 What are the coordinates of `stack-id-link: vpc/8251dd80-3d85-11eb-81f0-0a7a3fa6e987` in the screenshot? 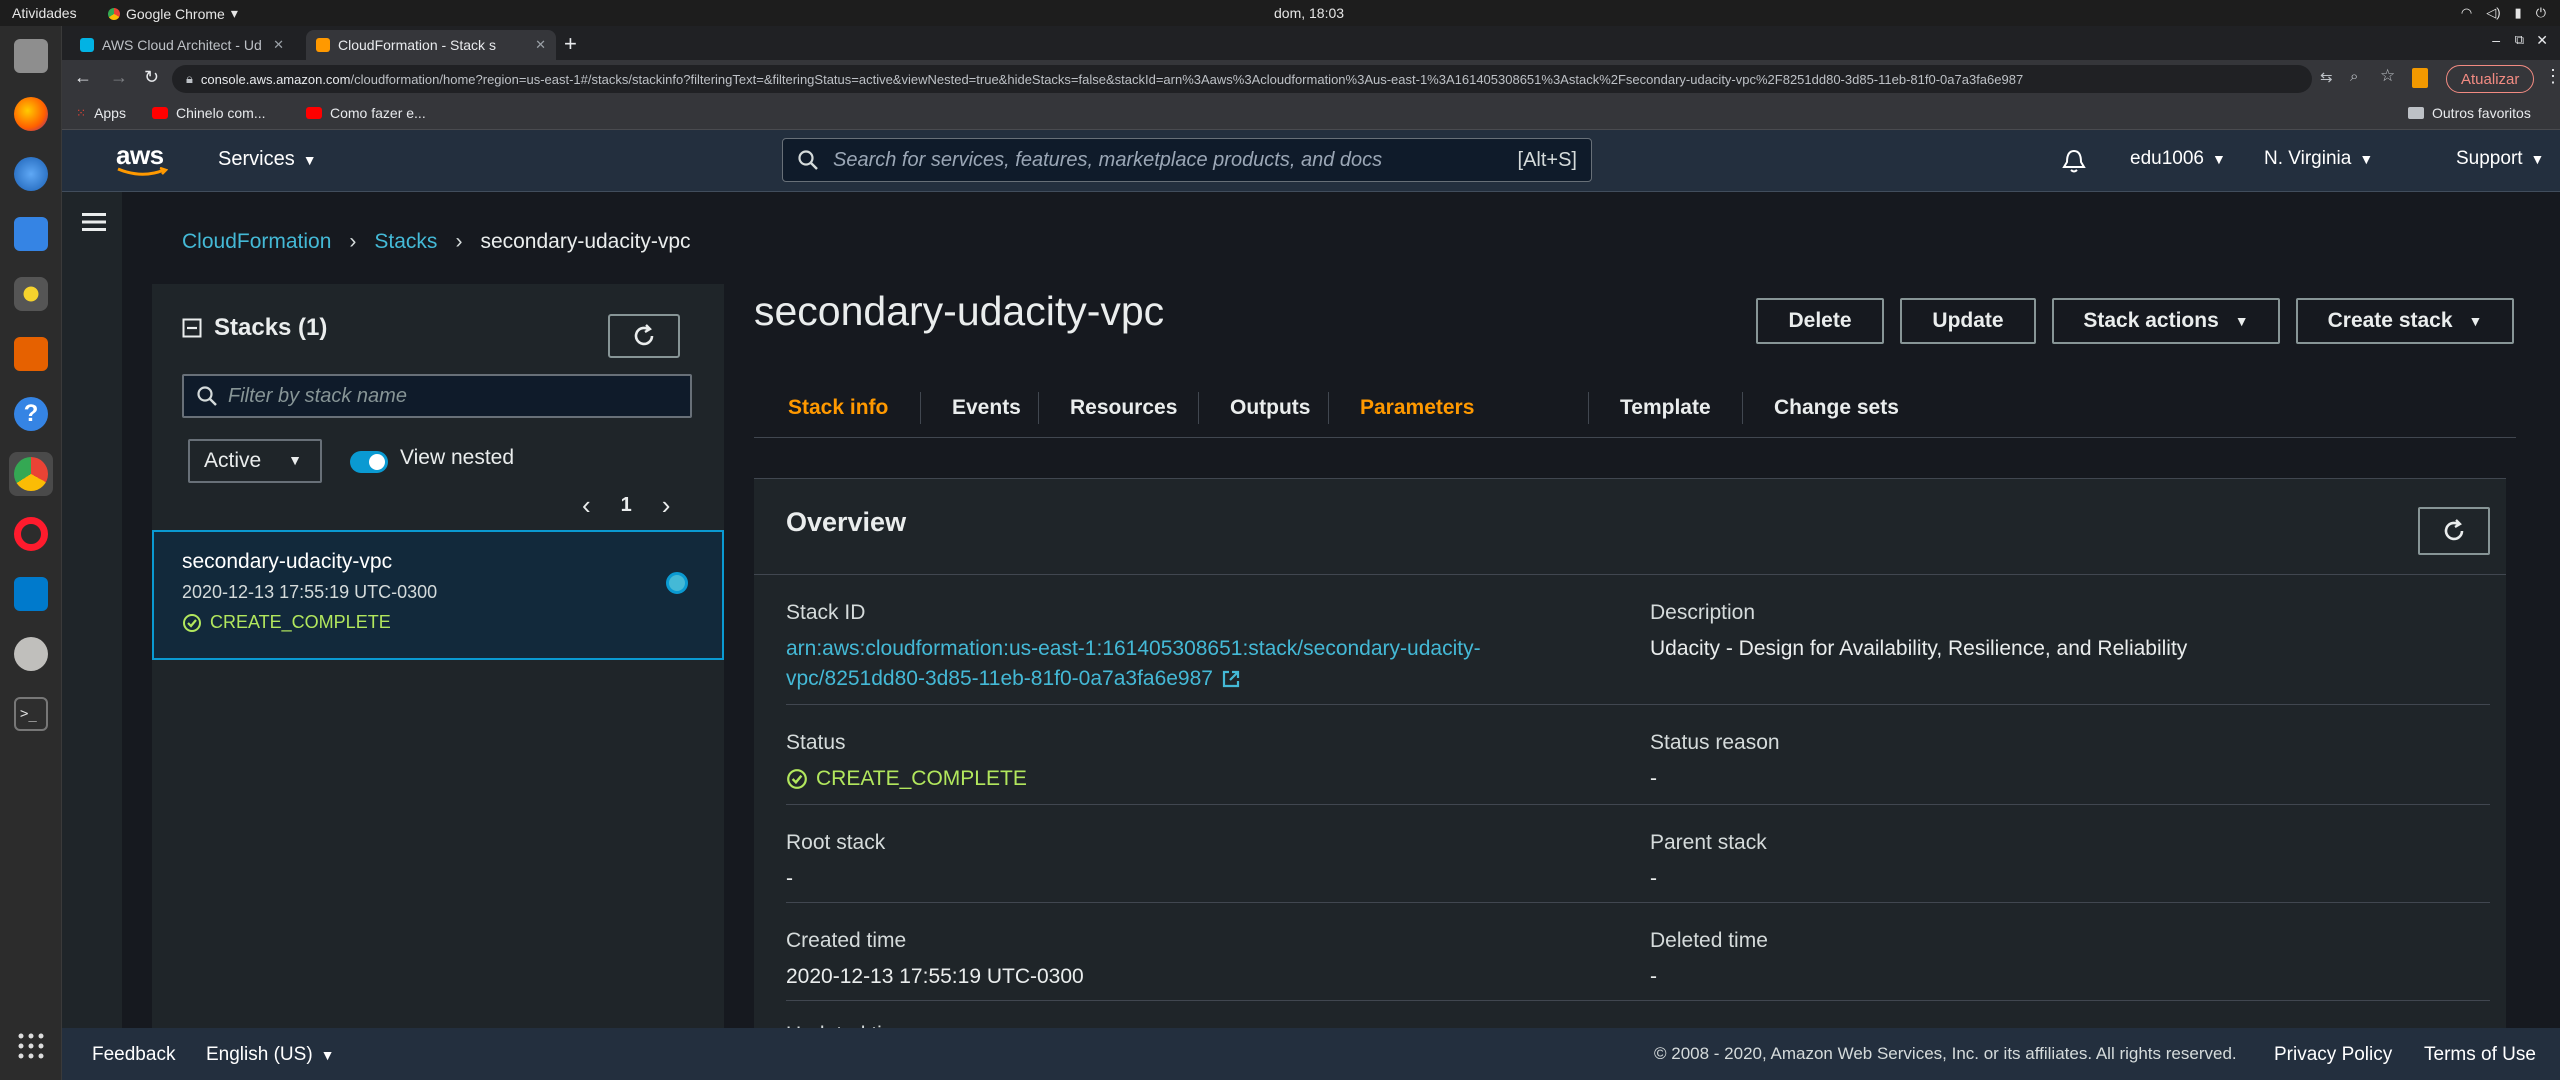 It's located at (1013, 679).